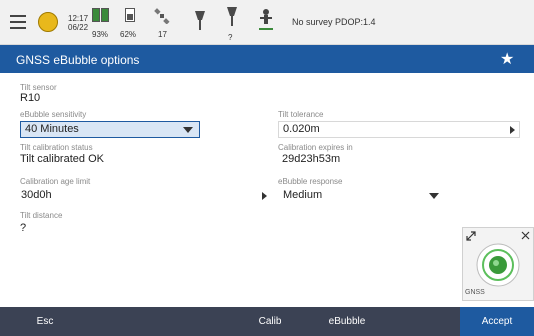 The image size is (534, 336). What do you see at coordinates (525, 235) in the screenshot?
I see `close-icon` at bounding box center [525, 235].